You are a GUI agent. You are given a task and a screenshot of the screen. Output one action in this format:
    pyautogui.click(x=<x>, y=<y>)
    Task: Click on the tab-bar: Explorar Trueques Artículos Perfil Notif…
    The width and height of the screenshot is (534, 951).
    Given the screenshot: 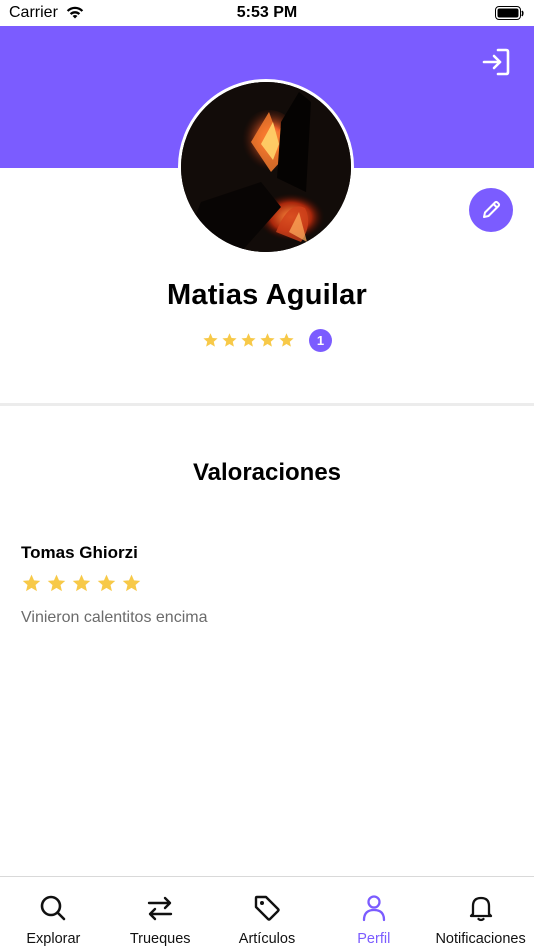 What is the action you would take?
    pyautogui.click(x=267, y=913)
    